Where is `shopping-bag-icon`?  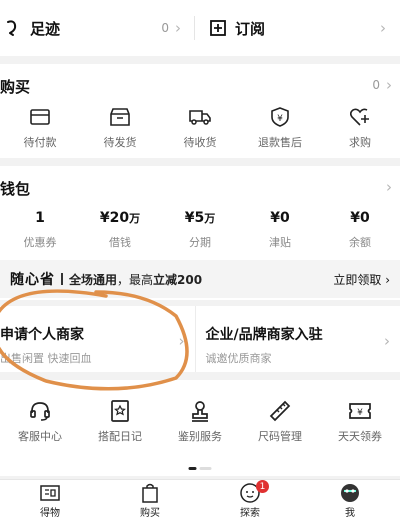 shopping-bag-icon is located at coordinates (150, 493).